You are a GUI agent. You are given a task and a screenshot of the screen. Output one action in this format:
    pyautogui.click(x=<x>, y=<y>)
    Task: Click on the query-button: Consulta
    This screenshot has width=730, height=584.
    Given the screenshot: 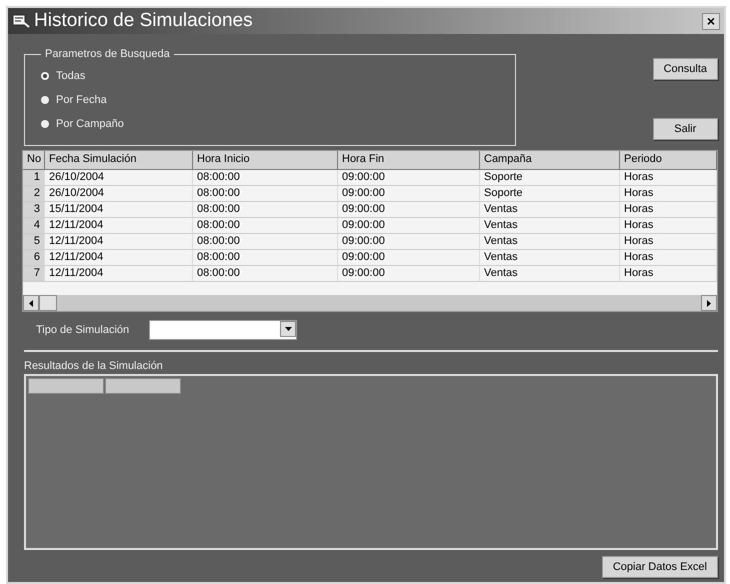 What is the action you would take?
    pyautogui.click(x=685, y=69)
    